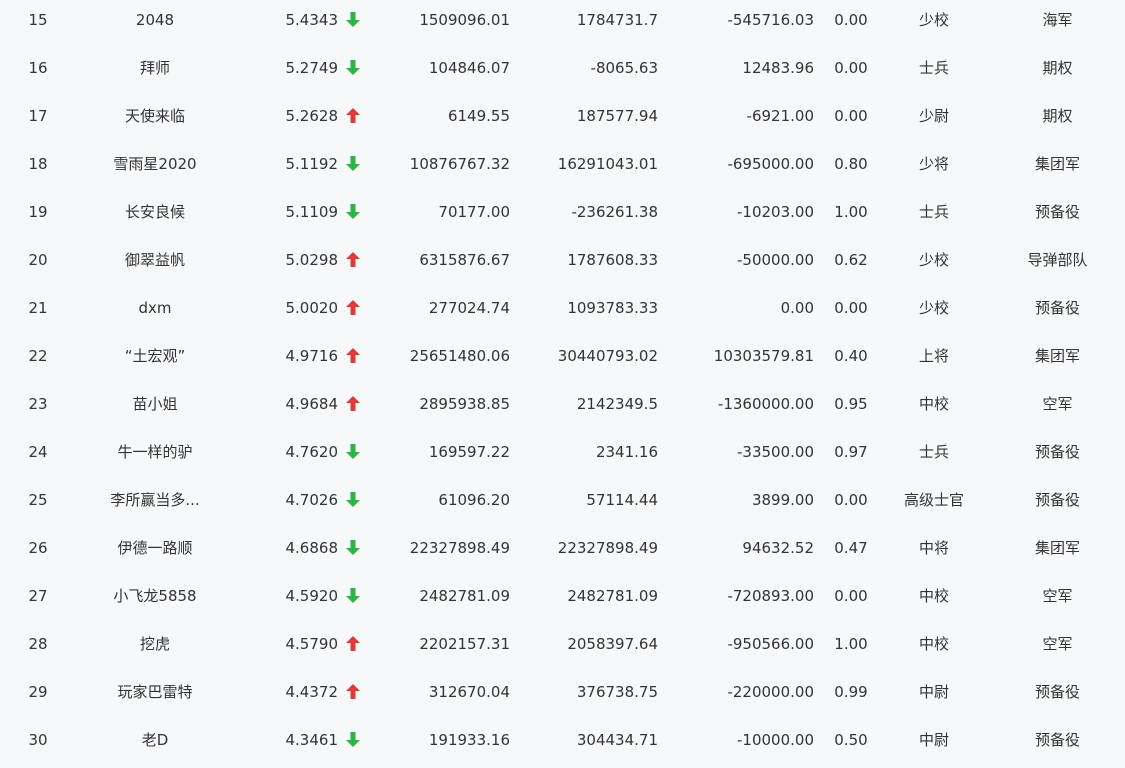 The height and width of the screenshot is (768, 1125). Describe the element at coordinates (155, 164) in the screenshot. I see `player-name-cell: 雪雨星2020` at that location.